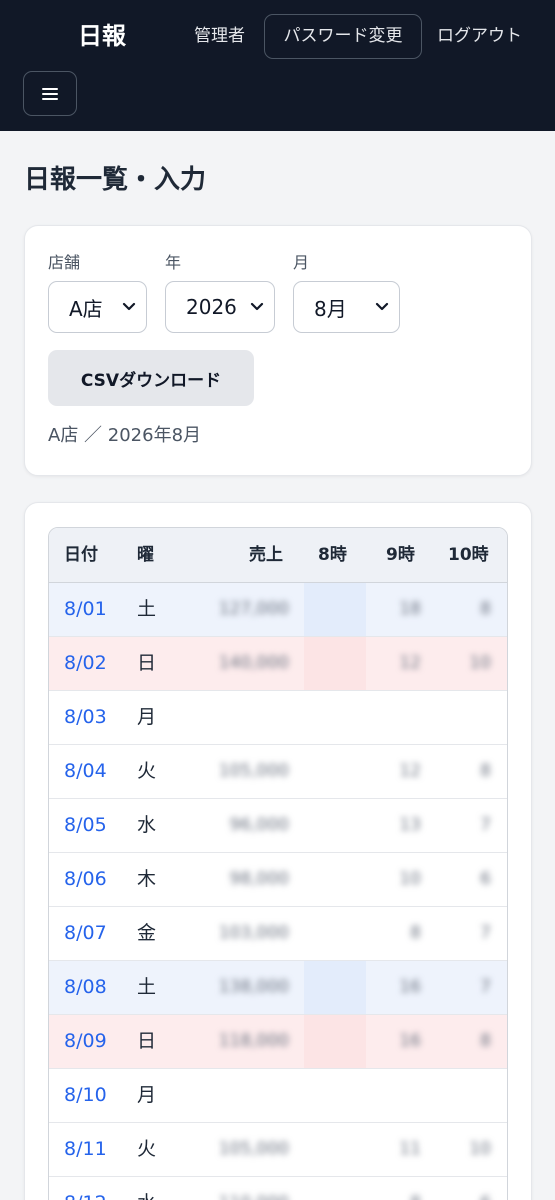  I want to click on row-sales: 127,000, so click(253, 609).